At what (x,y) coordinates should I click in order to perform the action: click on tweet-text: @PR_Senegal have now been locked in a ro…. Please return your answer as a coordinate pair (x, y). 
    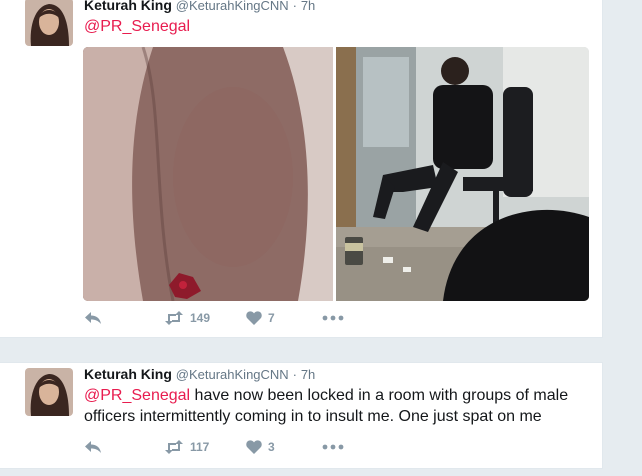
    Looking at the image, I should click on (336, 406).